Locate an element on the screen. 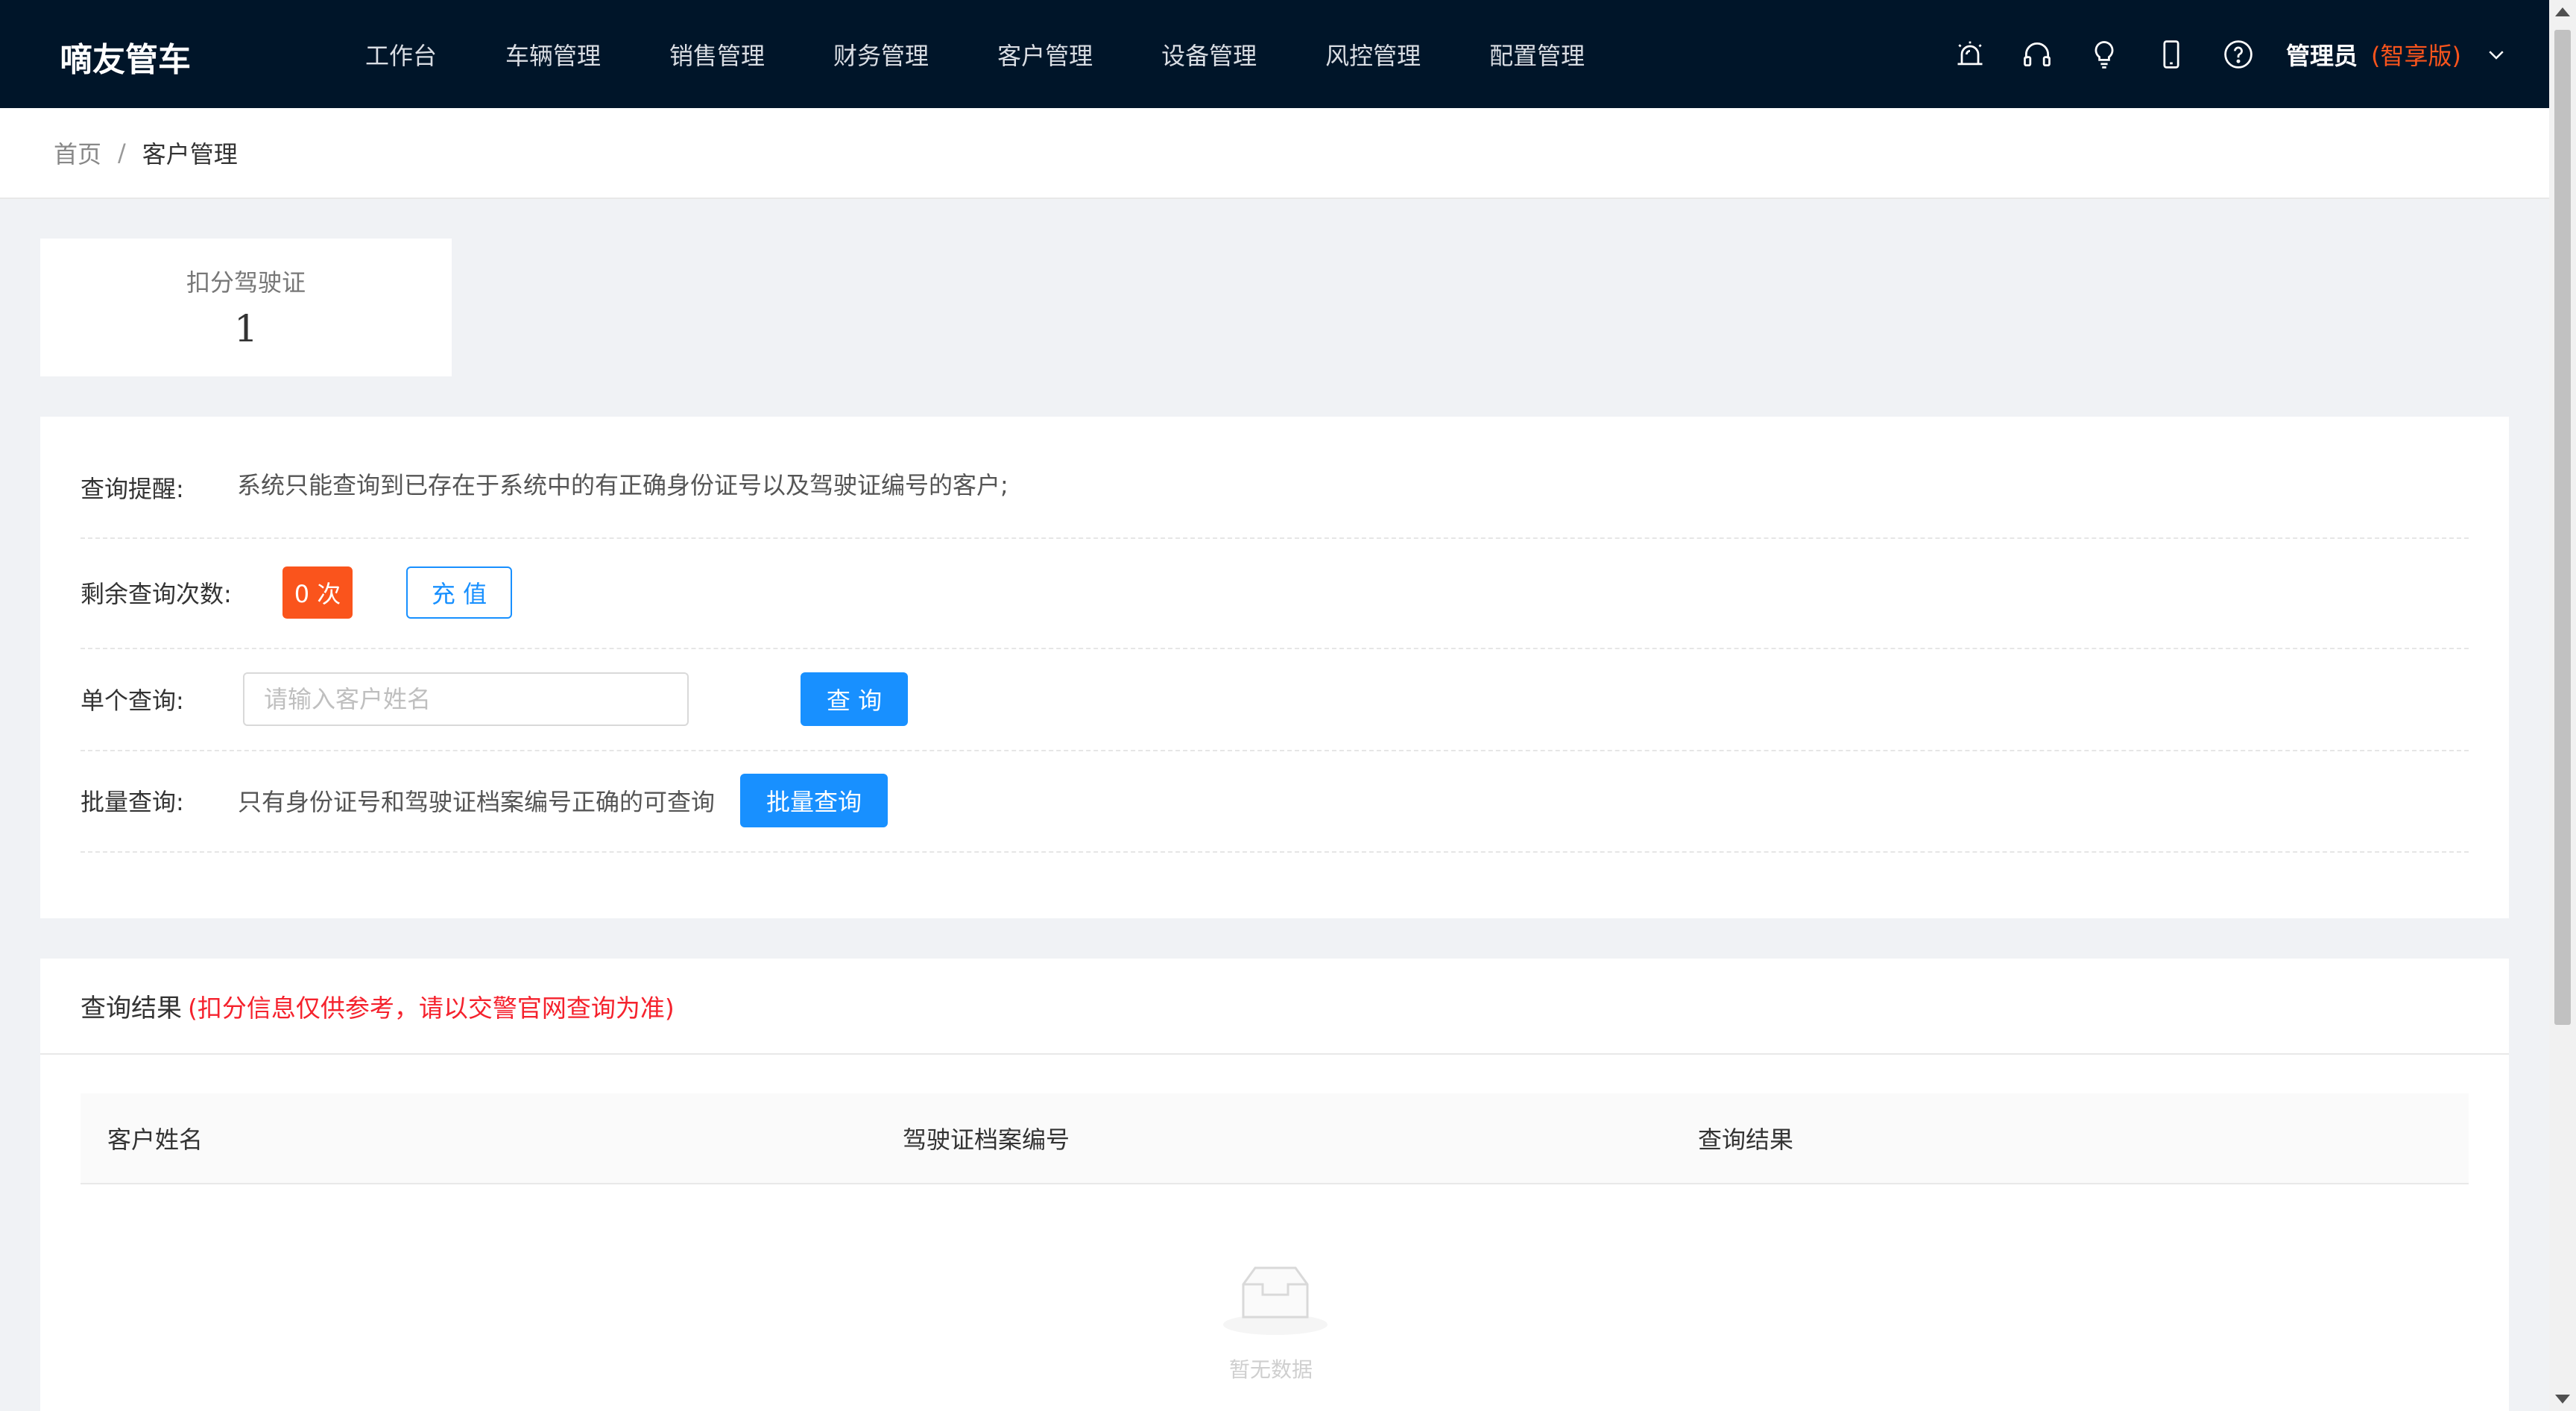 Image resolution: width=2576 pixels, height=1411 pixels. batch-query-button: 批量查询 is located at coordinates (814, 800).